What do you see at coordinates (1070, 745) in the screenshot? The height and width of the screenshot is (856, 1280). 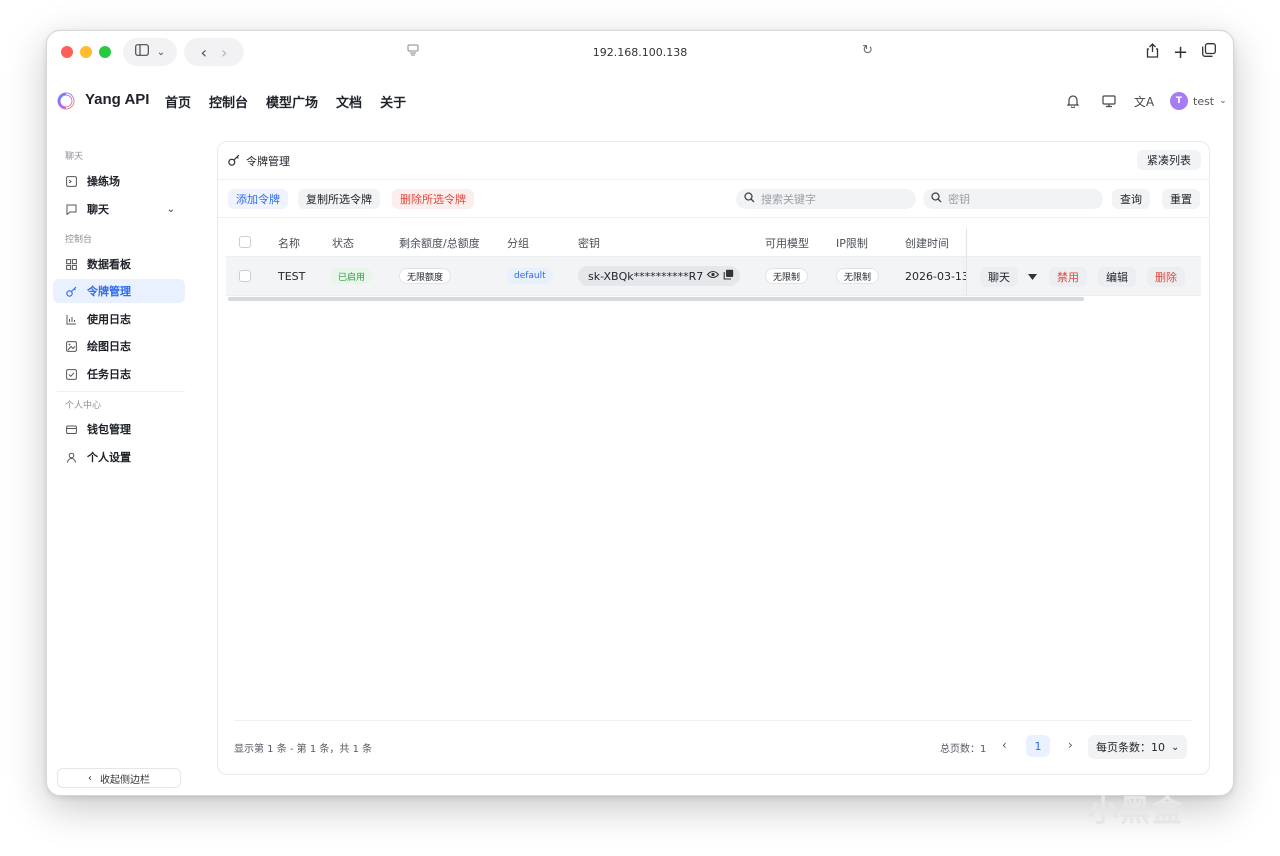 I see `next-page-icon: ›` at bounding box center [1070, 745].